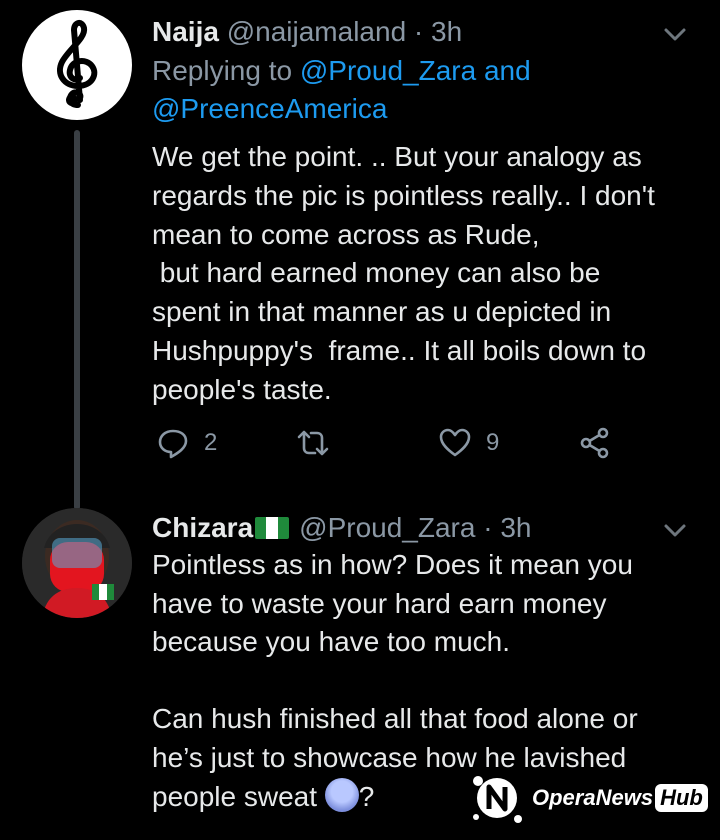  Describe the element at coordinates (387, 527) in the screenshot. I see `user-handle: @Proud_Zara` at that location.